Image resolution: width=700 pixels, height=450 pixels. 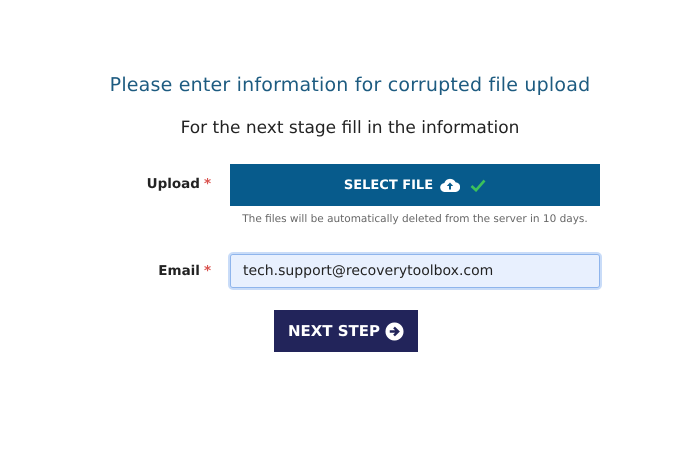 I want to click on field-label: Email, so click(x=179, y=271).